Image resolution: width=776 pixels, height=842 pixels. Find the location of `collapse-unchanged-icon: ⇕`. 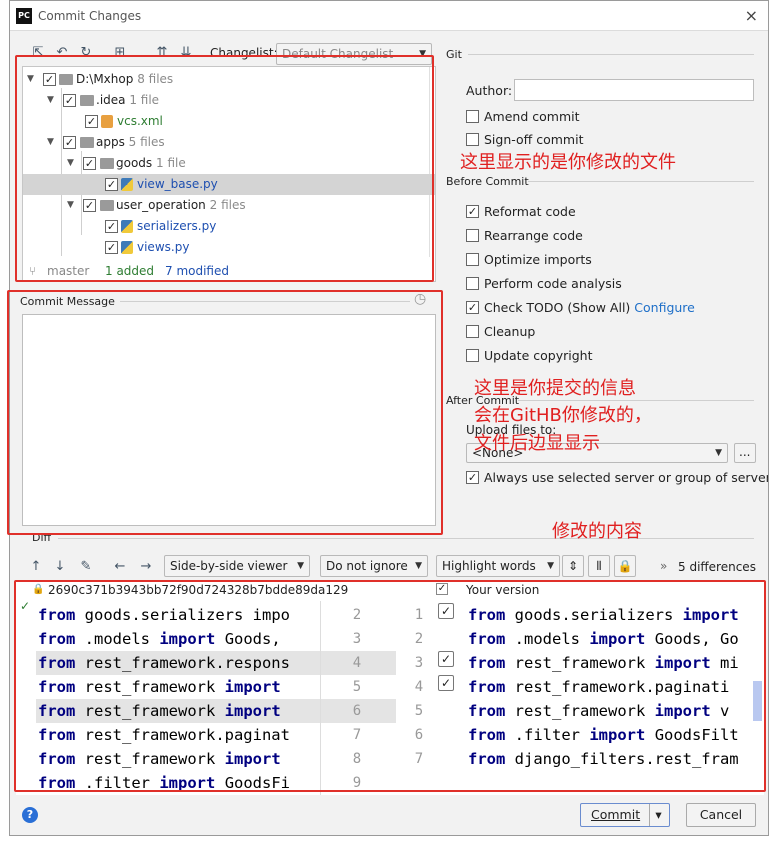

collapse-unchanged-icon: ⇕ is located at coordinates (573, 566).